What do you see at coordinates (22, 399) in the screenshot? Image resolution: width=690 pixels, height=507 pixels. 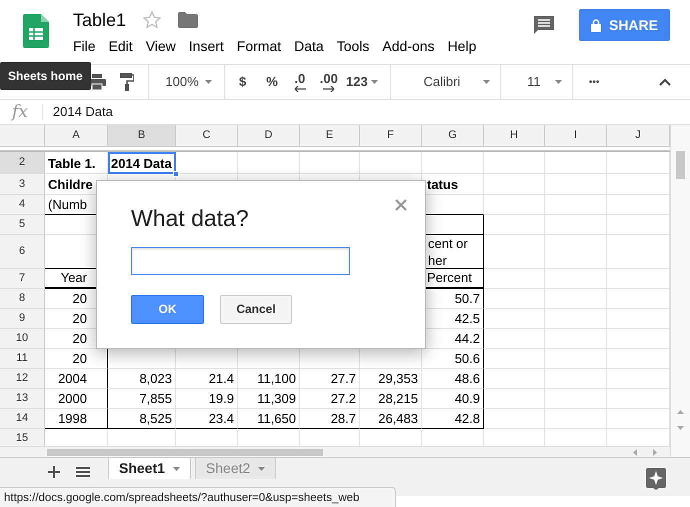 I see `row-header: 13` at bounding box center [22, 399].